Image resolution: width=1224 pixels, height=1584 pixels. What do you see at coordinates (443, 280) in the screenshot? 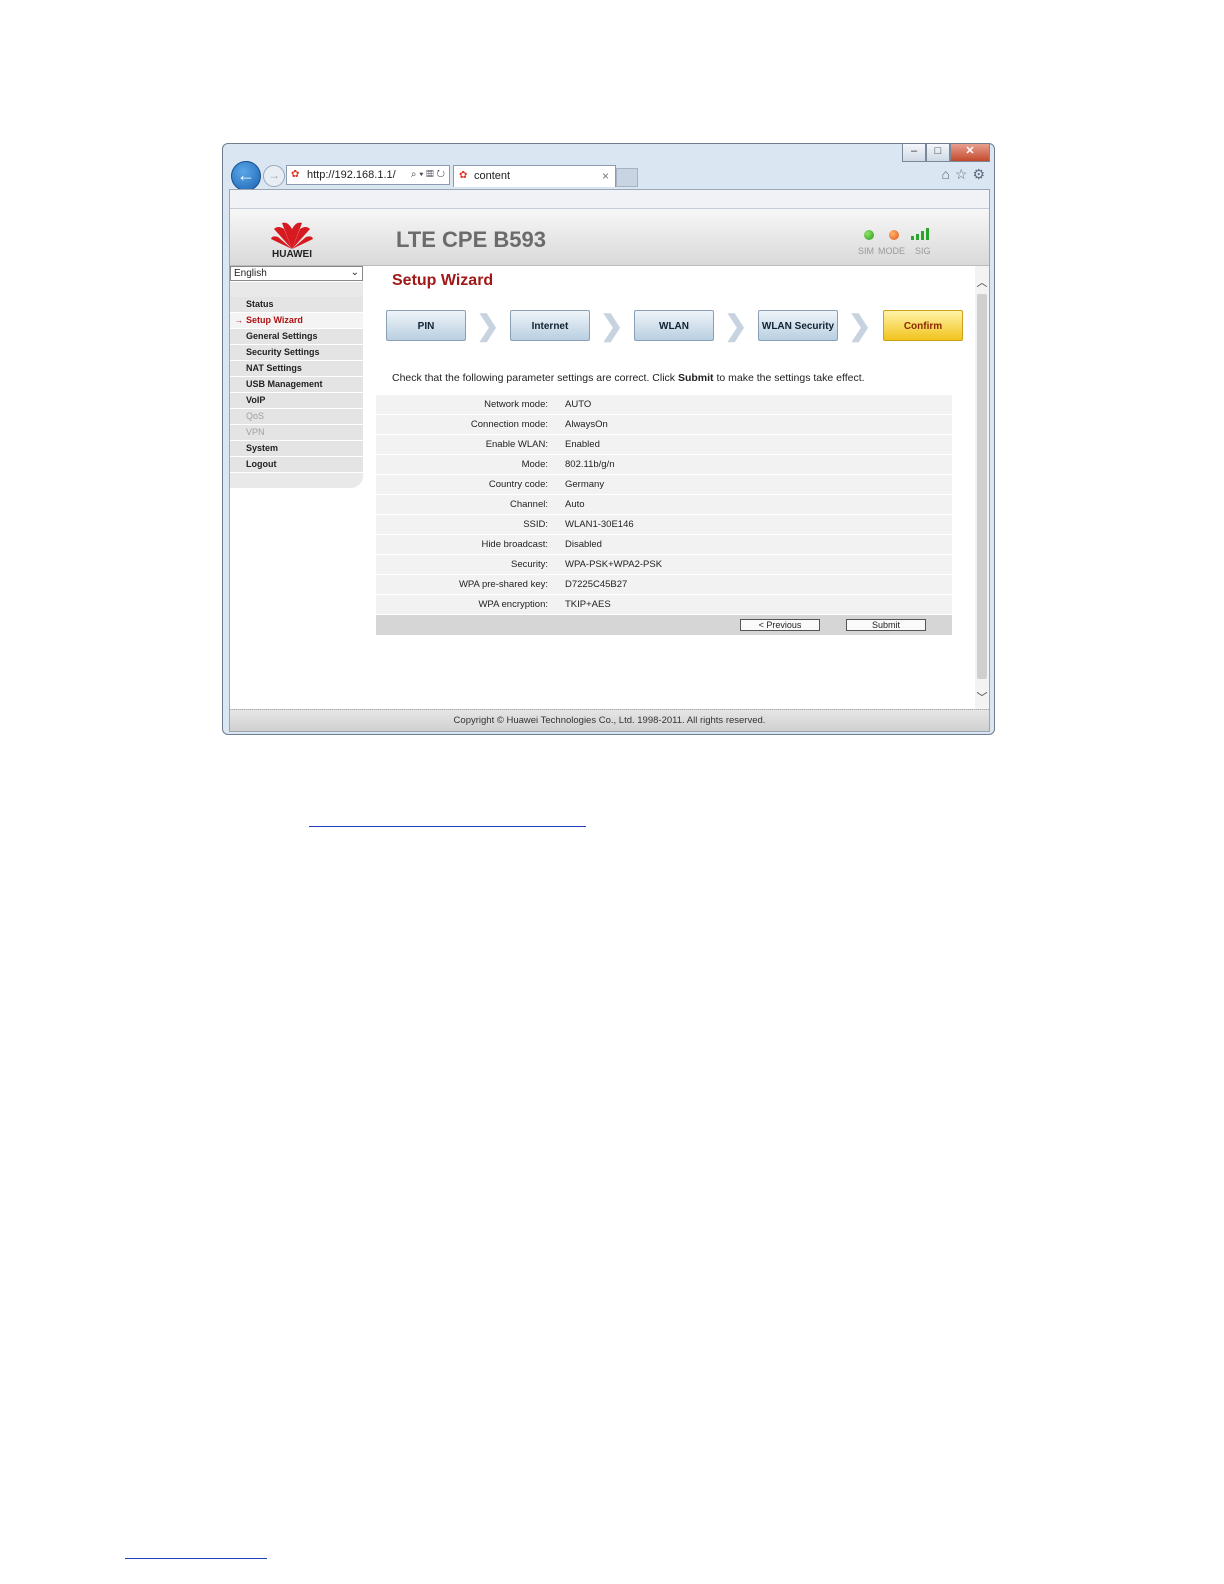
I see `page-title: Setup Wizard` at bounding box center [443, 280].